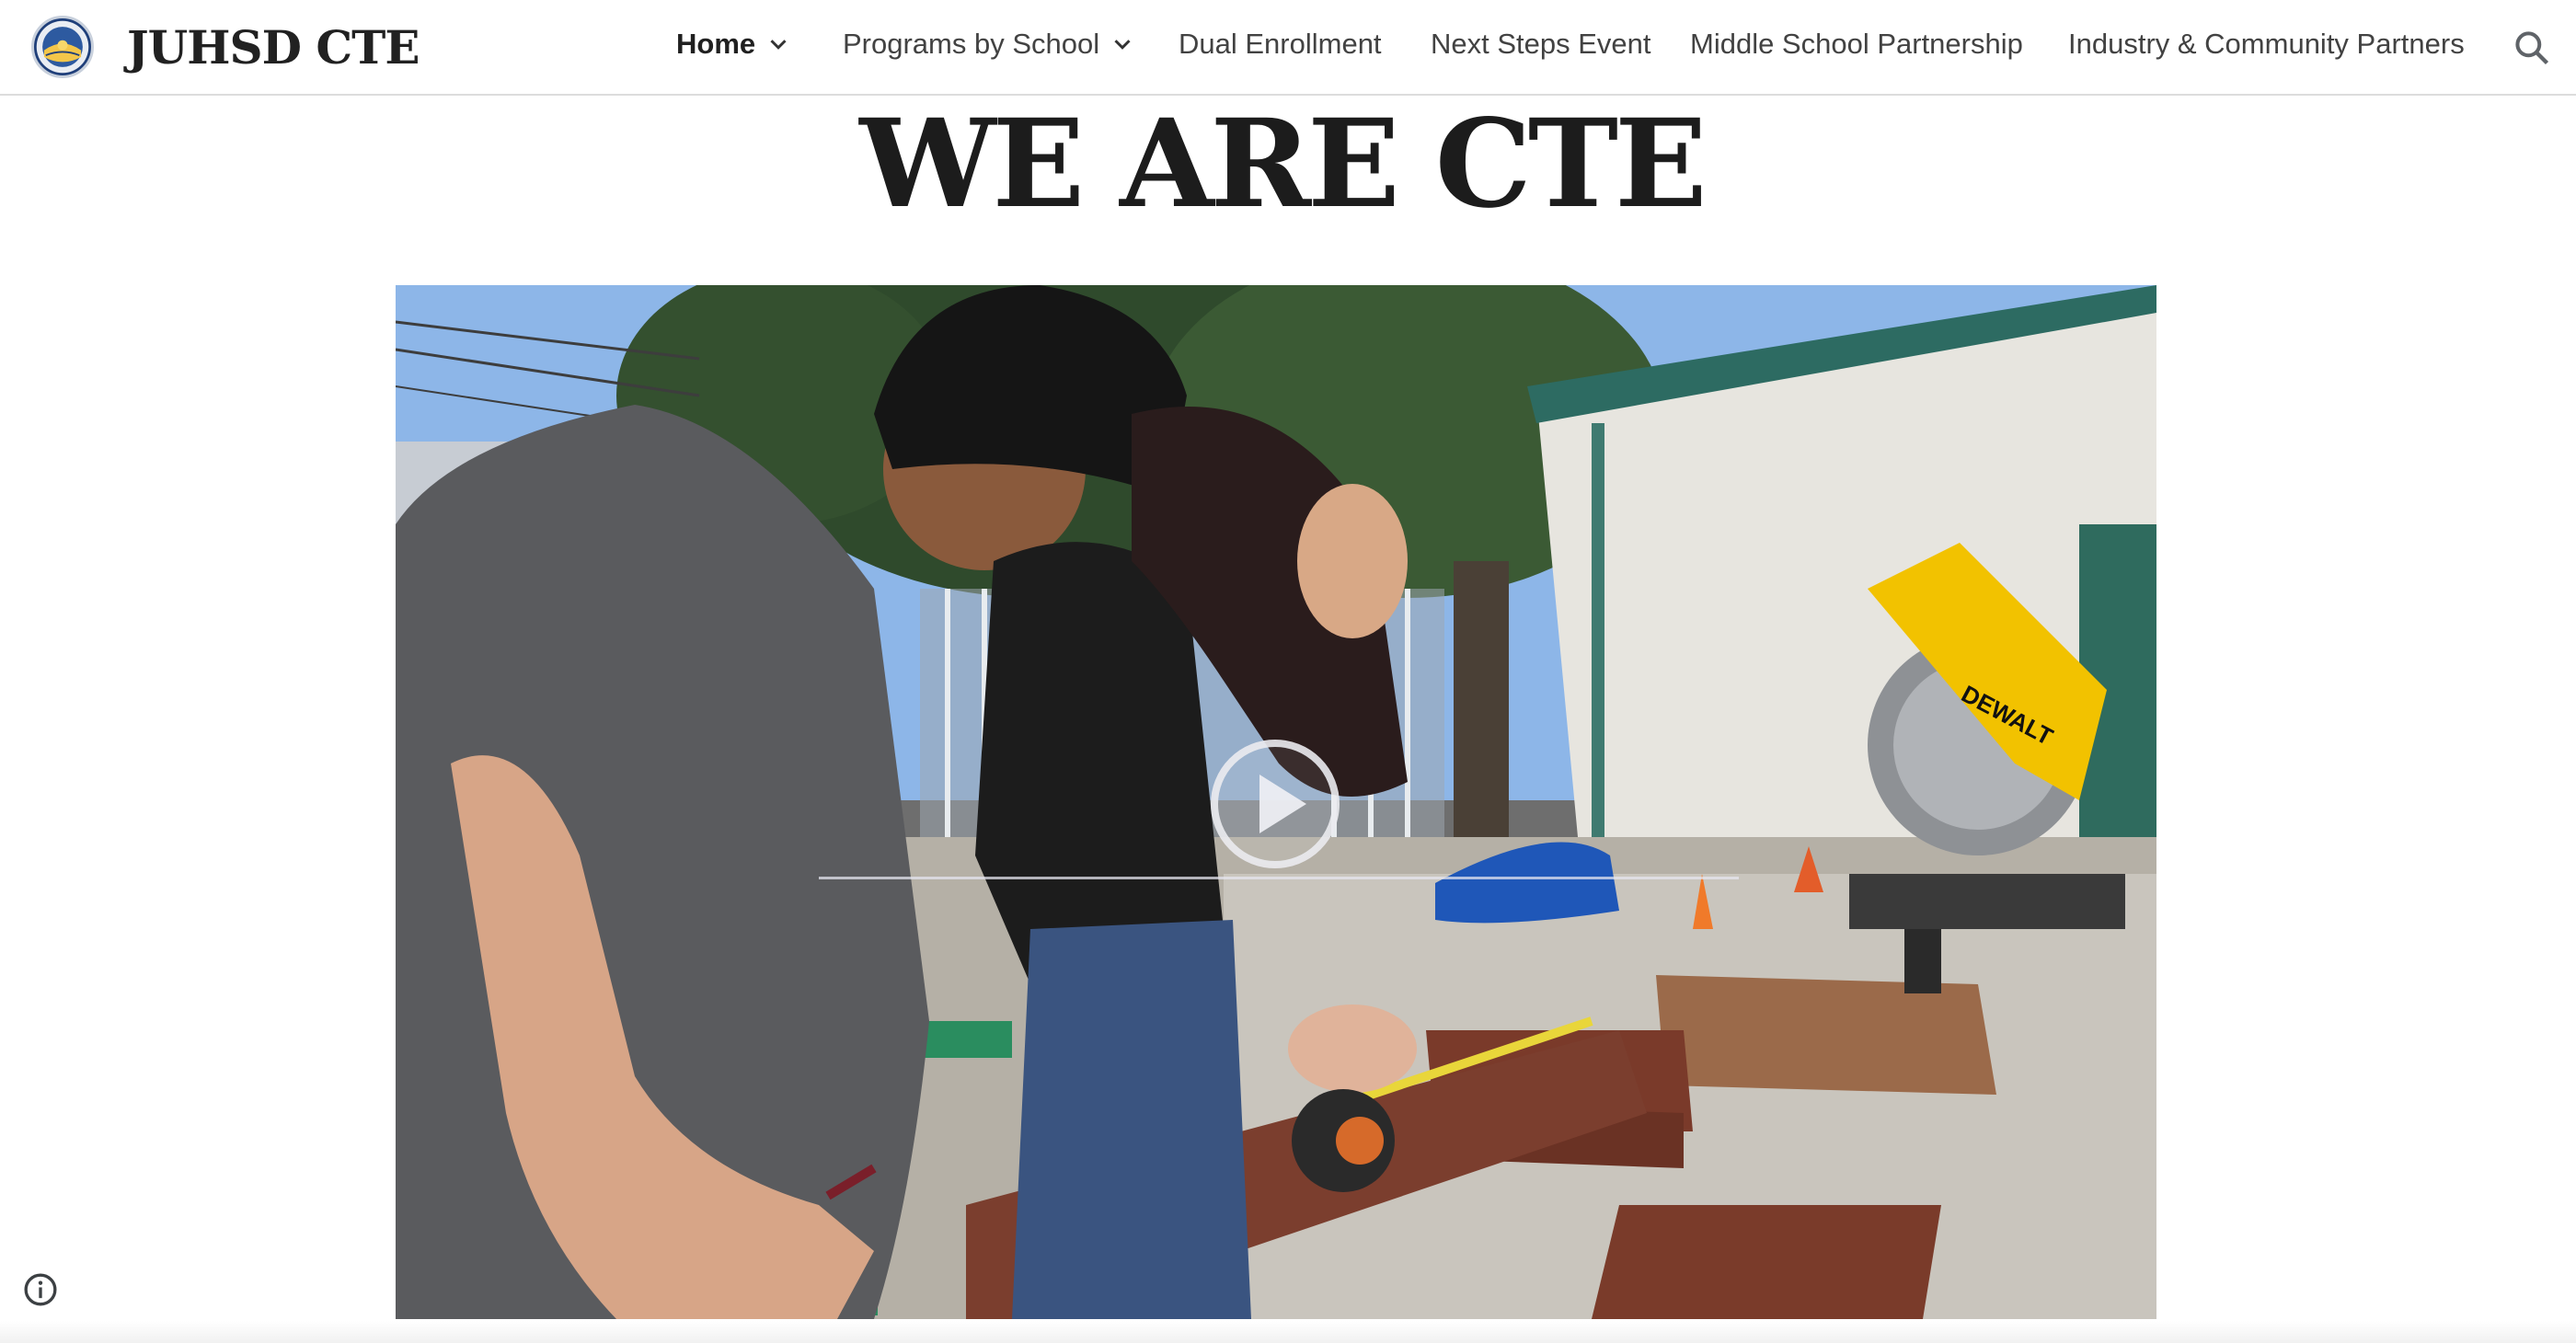 The width and height of the screenshot is (2576, 1343). Describe the element at coordinates (1288, 1332) in the screenshot. I see `page-bottom-shade` at that location.